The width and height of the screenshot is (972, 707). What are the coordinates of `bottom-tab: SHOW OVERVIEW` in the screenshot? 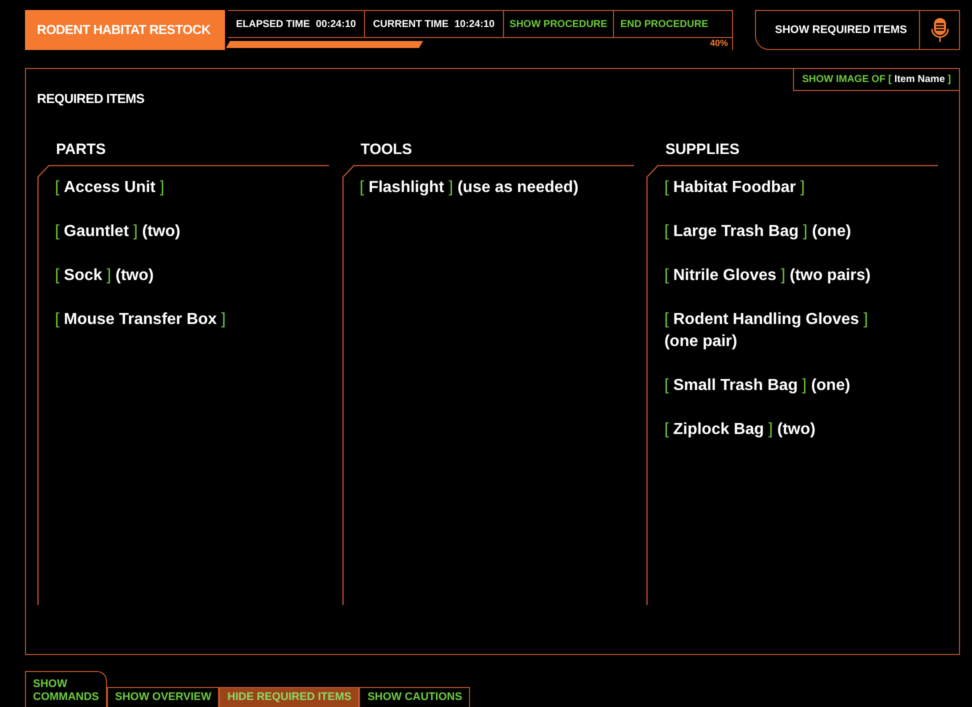 It's located at (163, 697).